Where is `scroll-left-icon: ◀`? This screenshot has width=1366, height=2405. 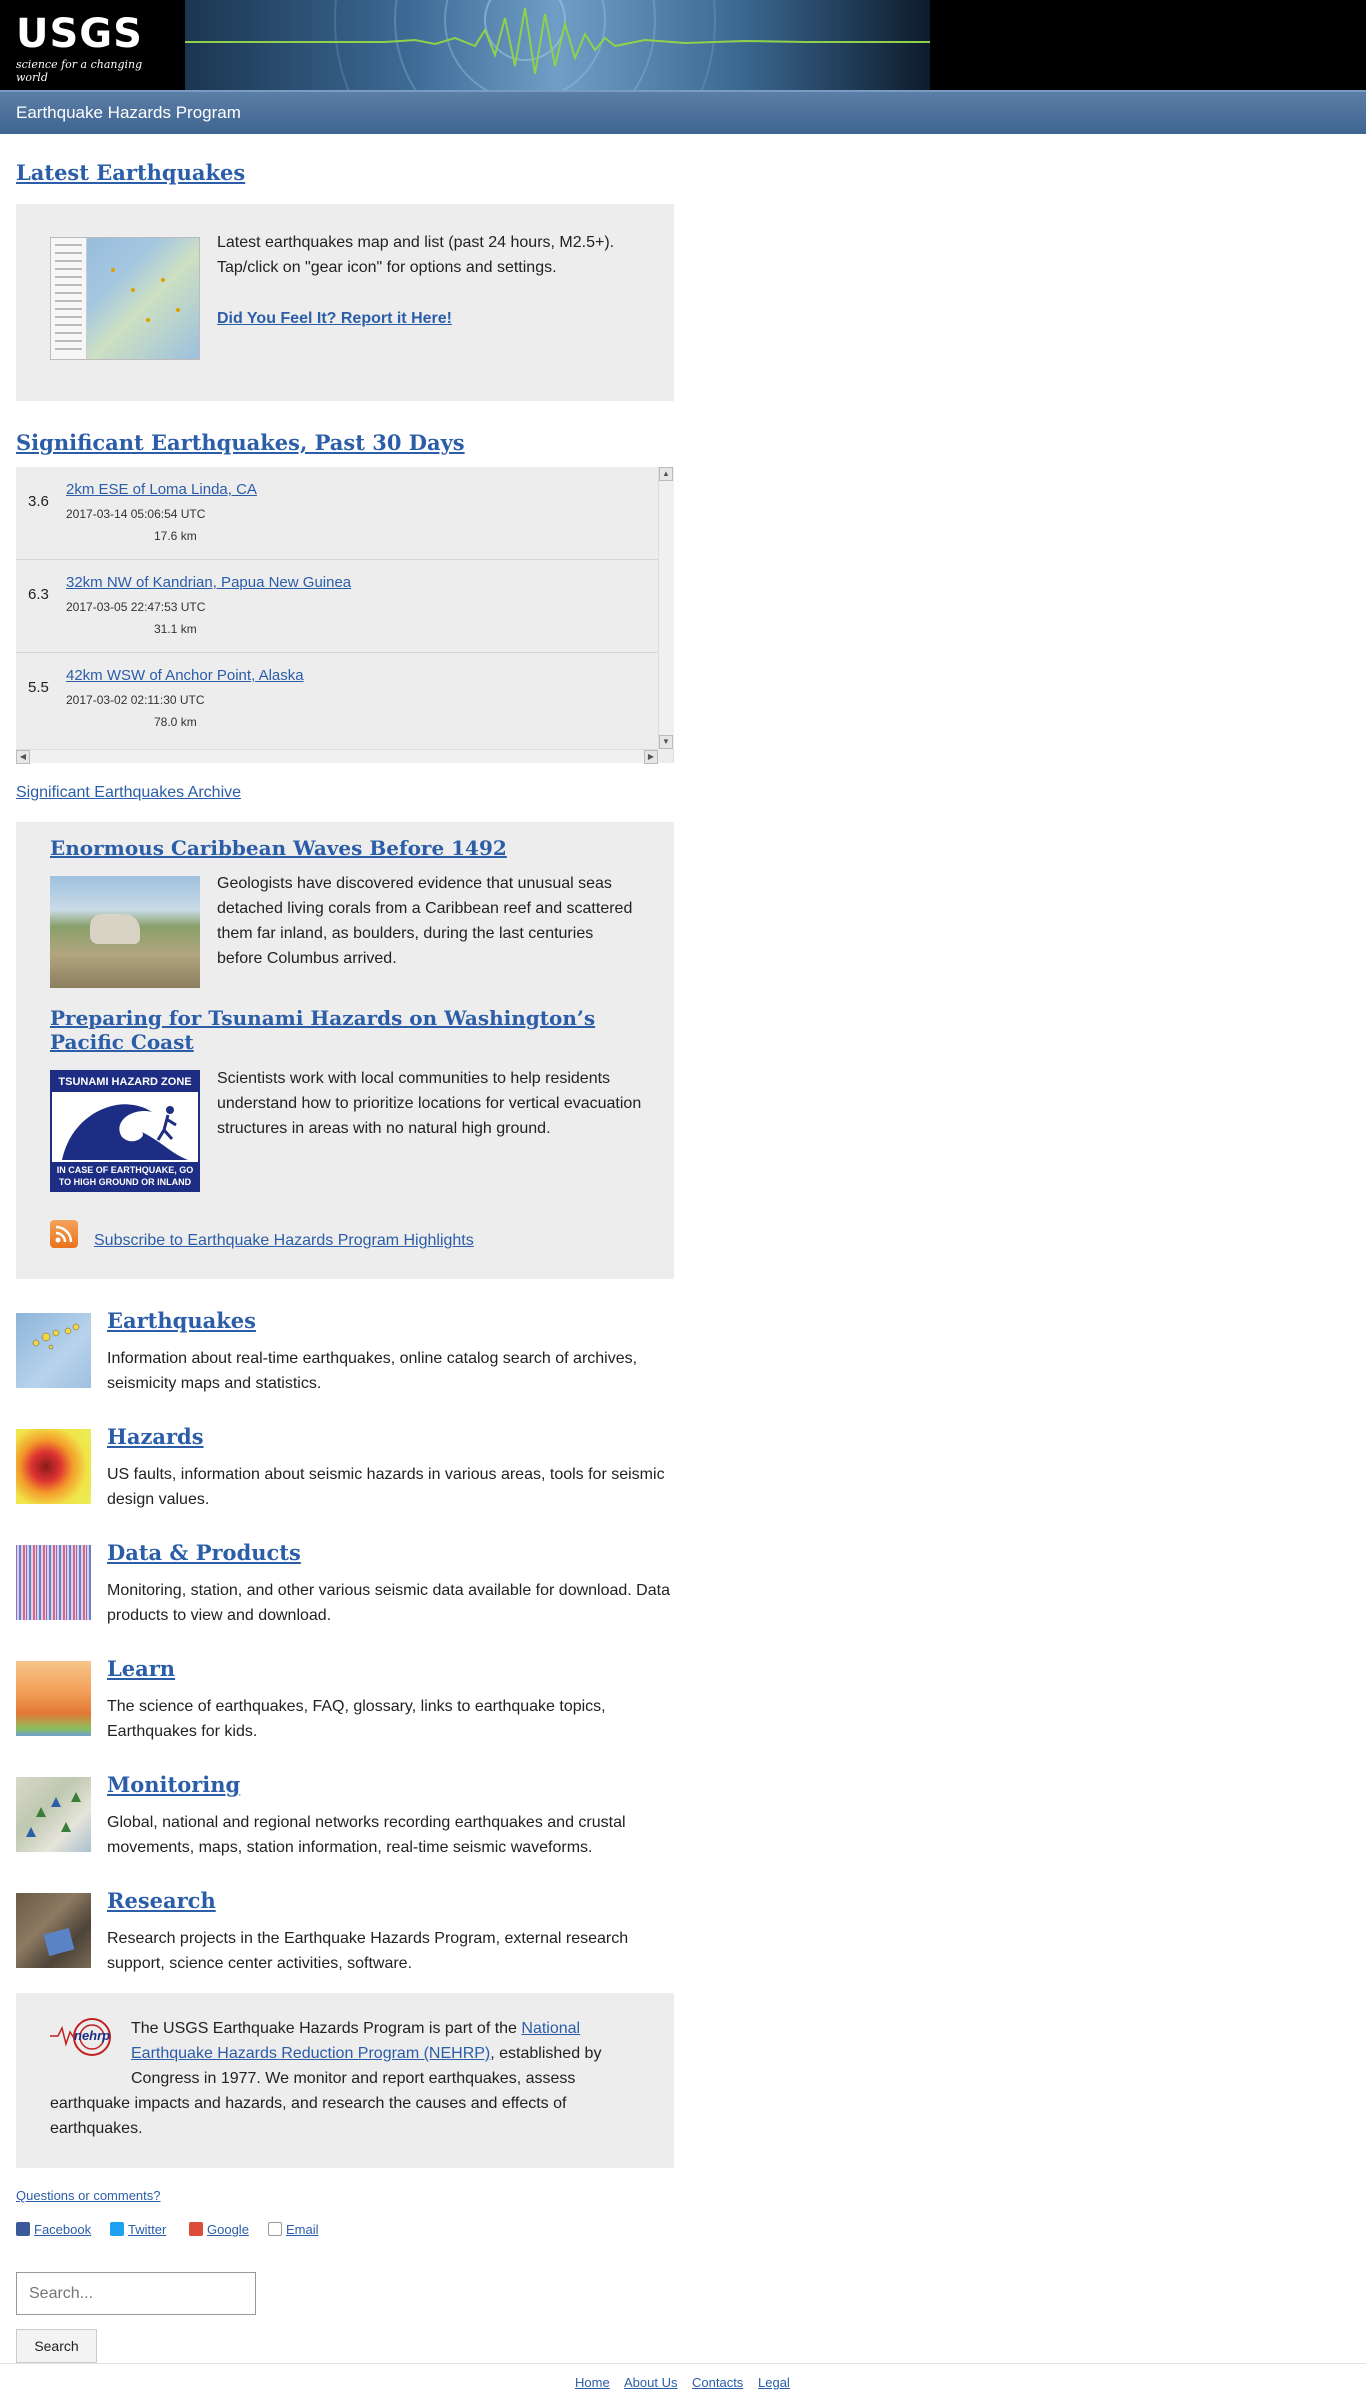
scroll-left-icon: ◀ is located at coordinates (23, 757).